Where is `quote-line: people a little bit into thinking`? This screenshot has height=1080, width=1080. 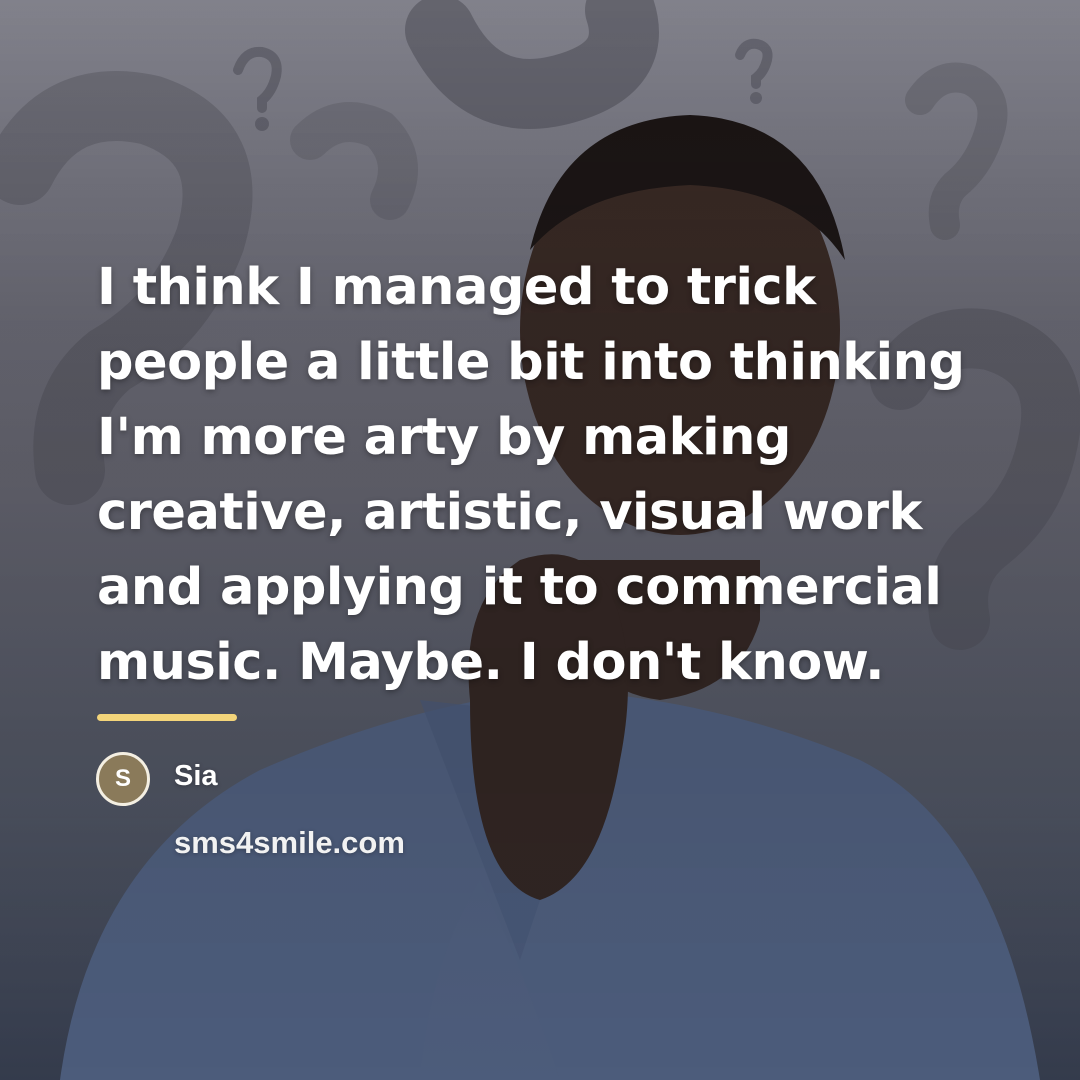 quote-line: people a little bit into thinking is located at coordinates (531, 362).